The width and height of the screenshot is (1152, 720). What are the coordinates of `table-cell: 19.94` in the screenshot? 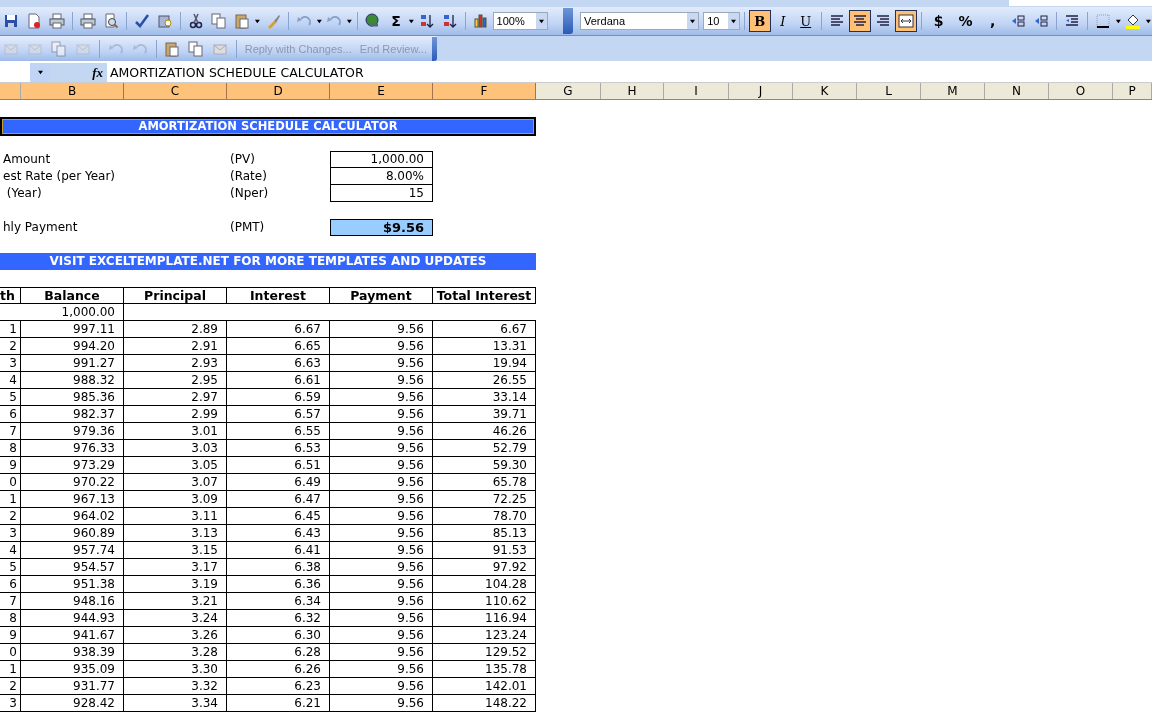 It's located at (484, 363).